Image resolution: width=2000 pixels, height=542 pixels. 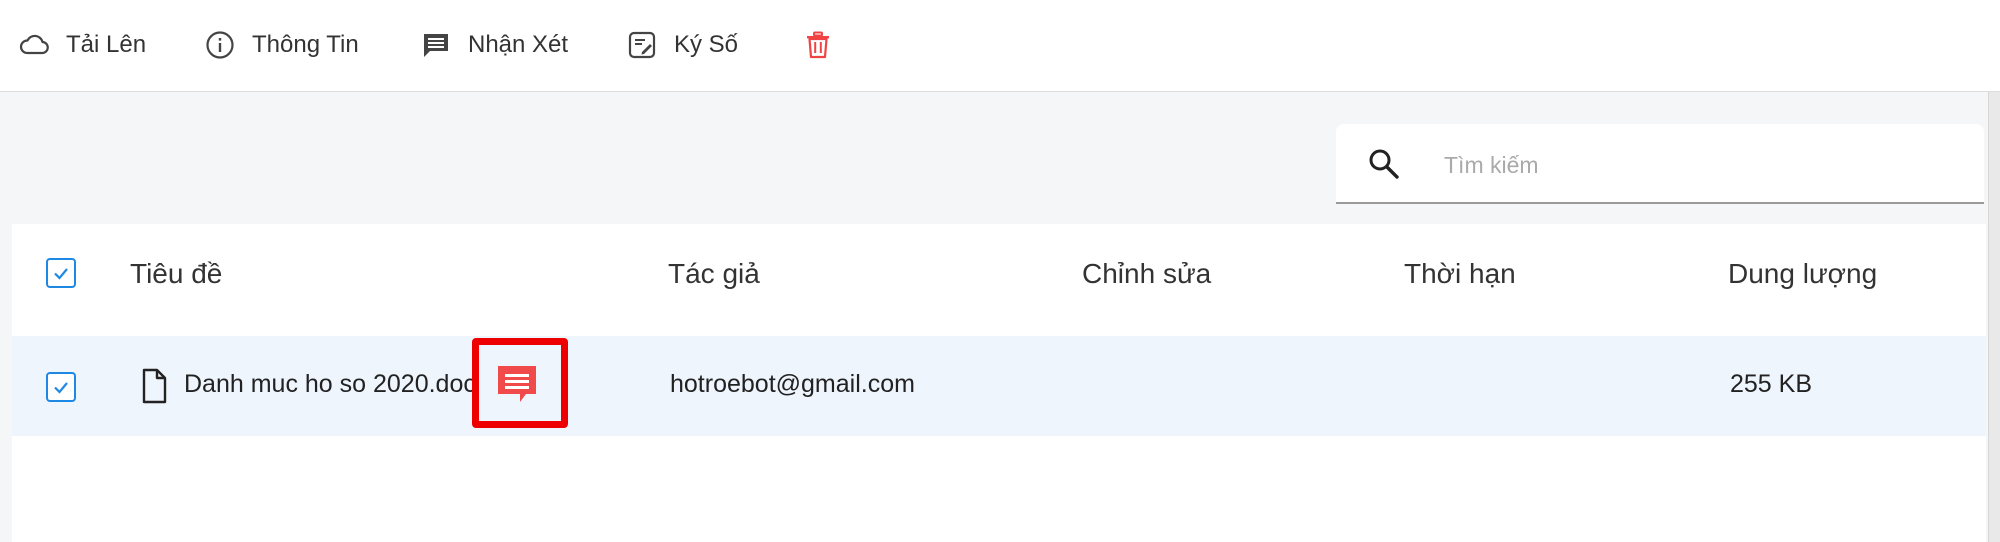 What do you see at coordinates (1771, 384) in the screenshot?
I see `file-size: 255 KB` at bounding box center [1771, 384].